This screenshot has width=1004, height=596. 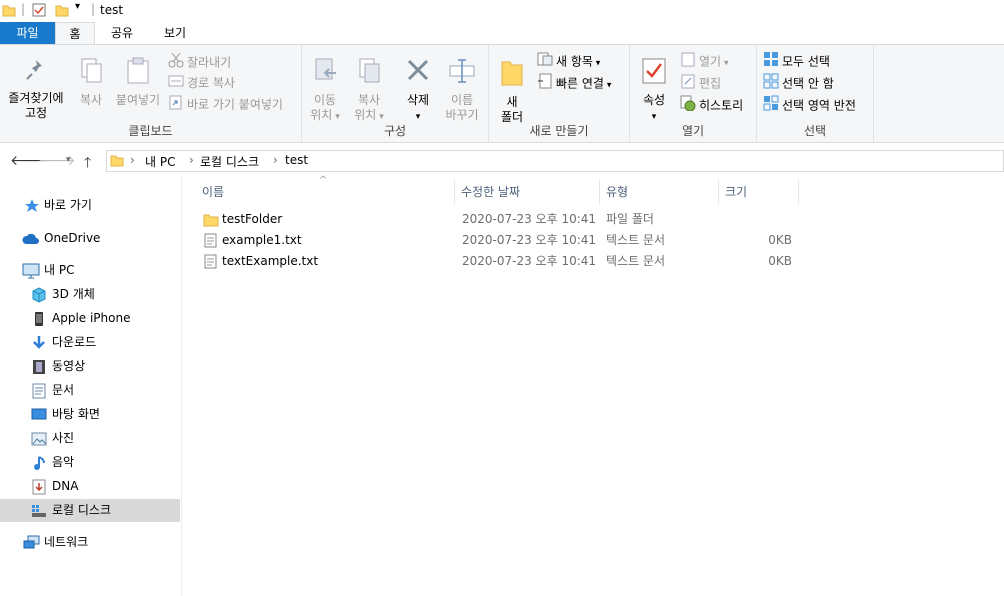 What do you see at coordinates (91, 100) in the screenshot?
I see `copy-label: 복사` at bounding box center [91, 100].